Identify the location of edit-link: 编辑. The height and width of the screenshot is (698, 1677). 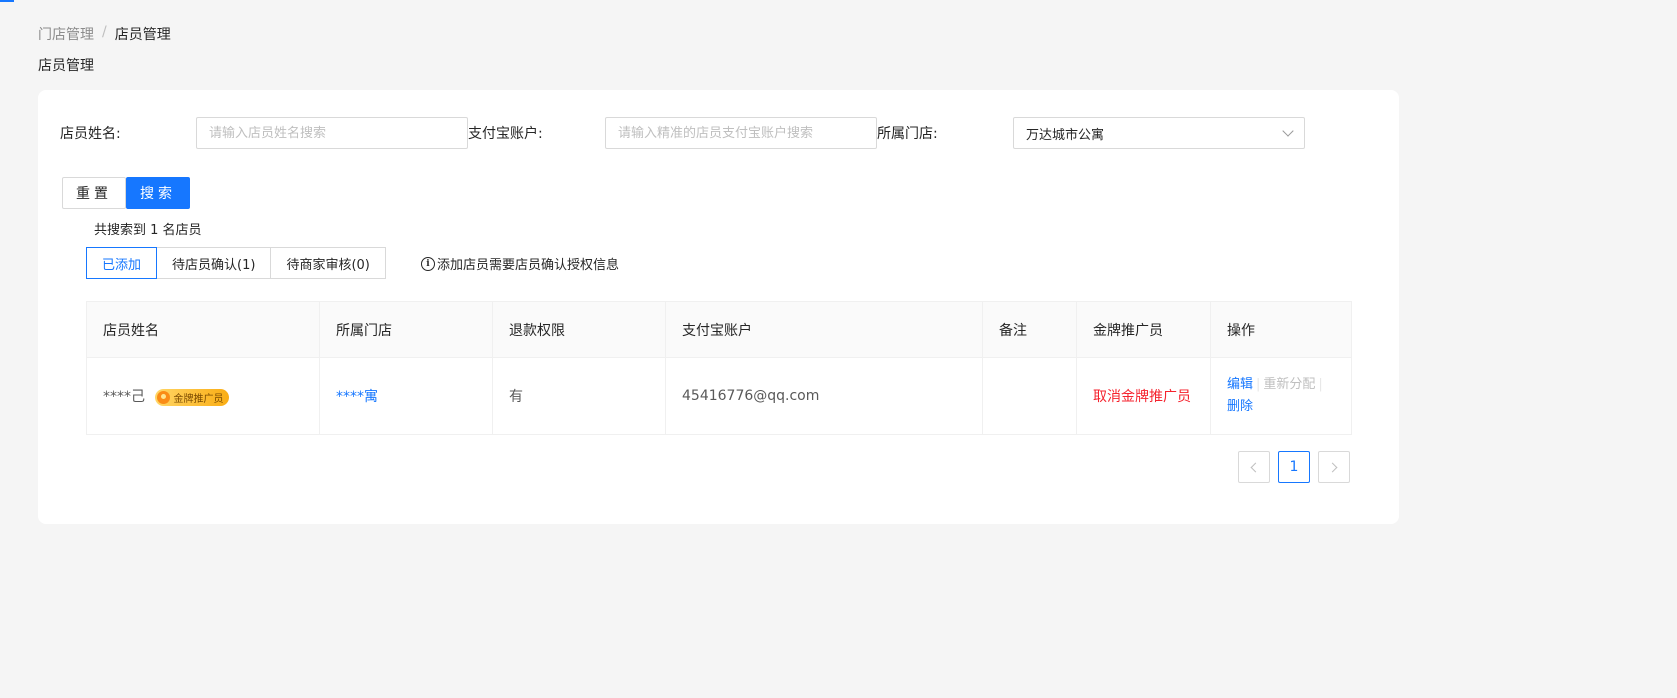
(1240, 384).